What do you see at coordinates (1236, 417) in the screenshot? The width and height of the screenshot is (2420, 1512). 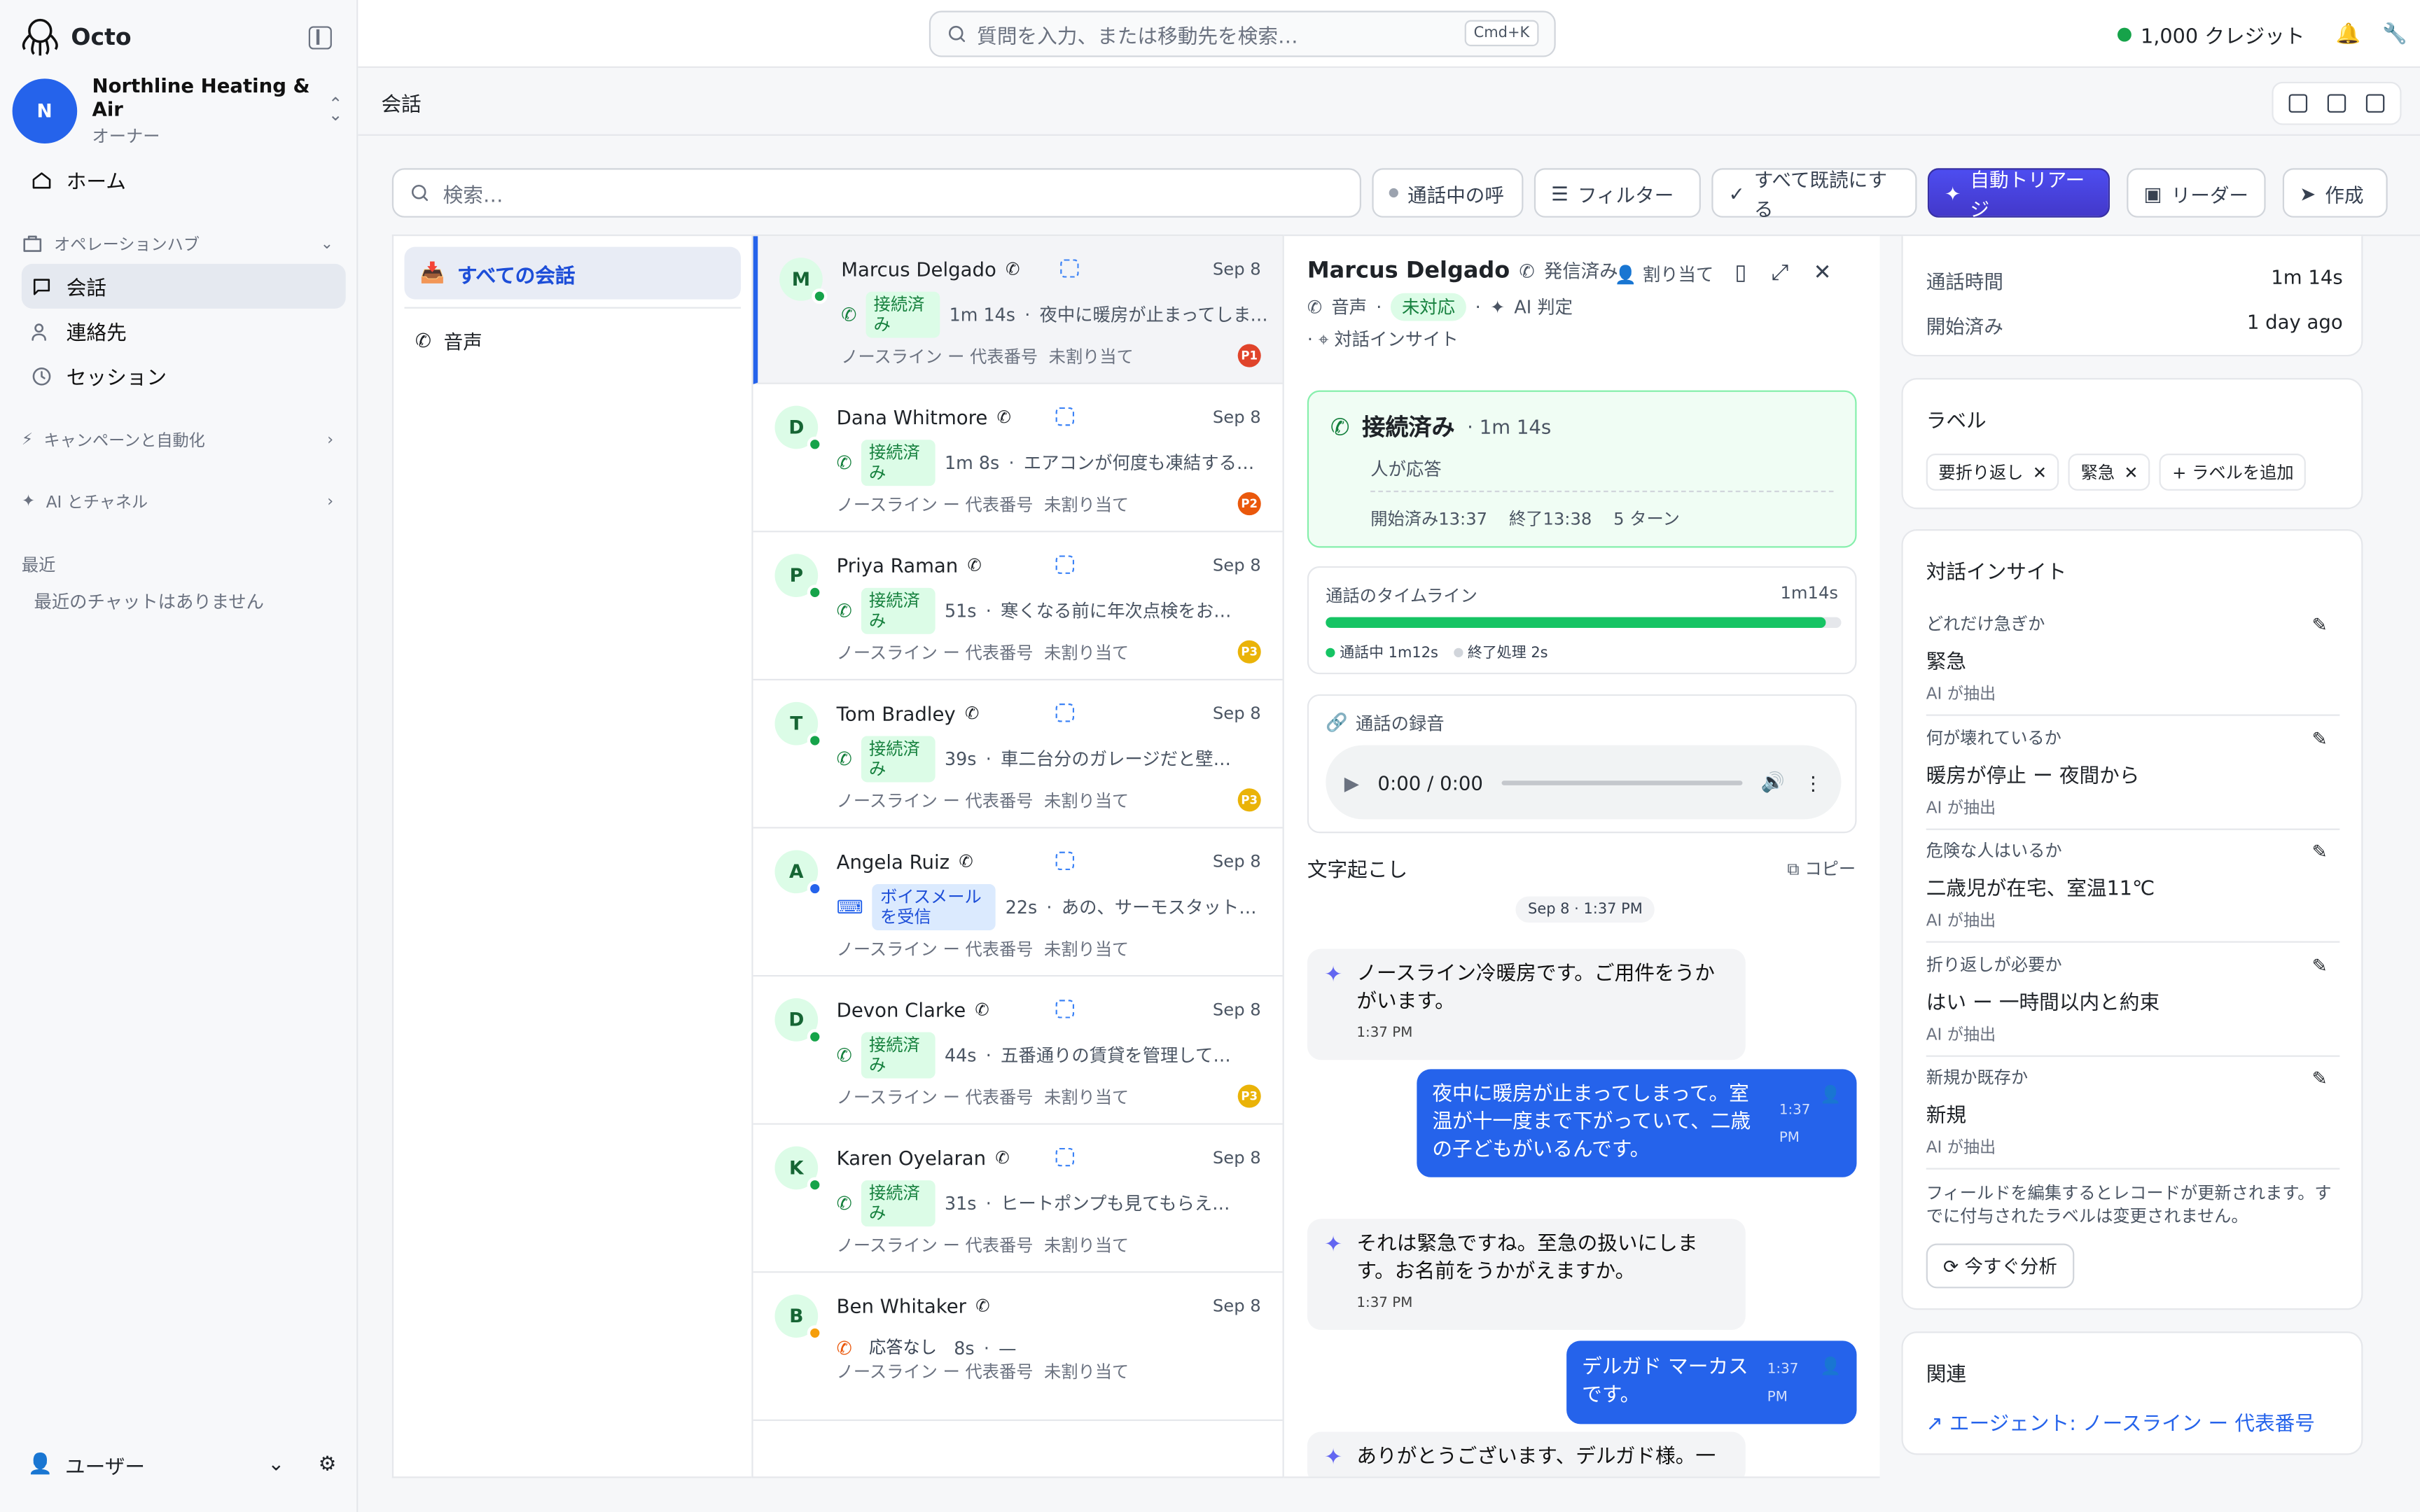 I see `conversation-date: Sep 8` at bounding box center [1236, 417].